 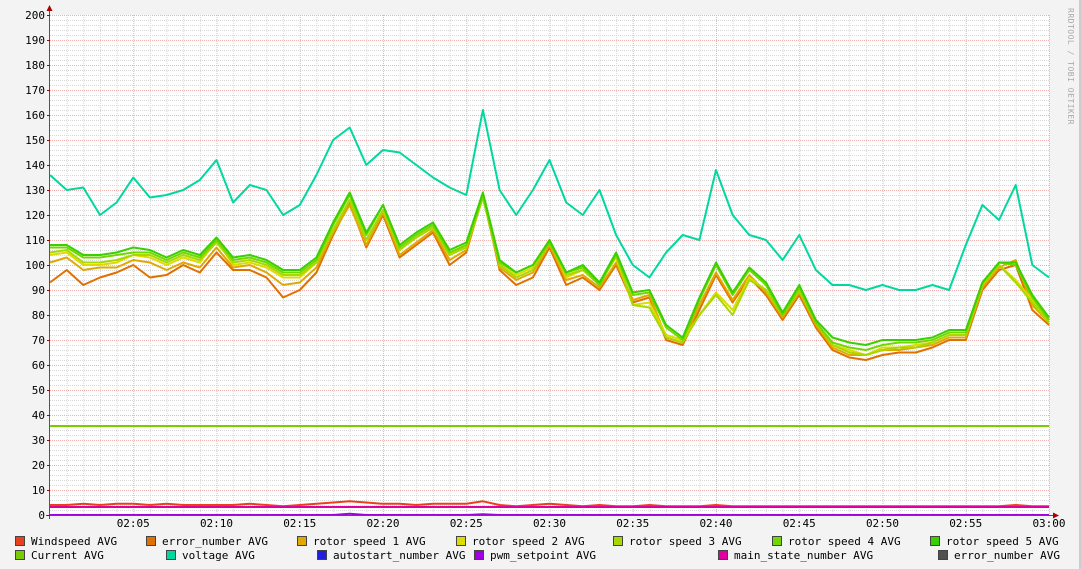 What do you see at coordinates (35, 115) in the screenshot?
I see `y-tick-label: 160` at bounding box center [35, 115].